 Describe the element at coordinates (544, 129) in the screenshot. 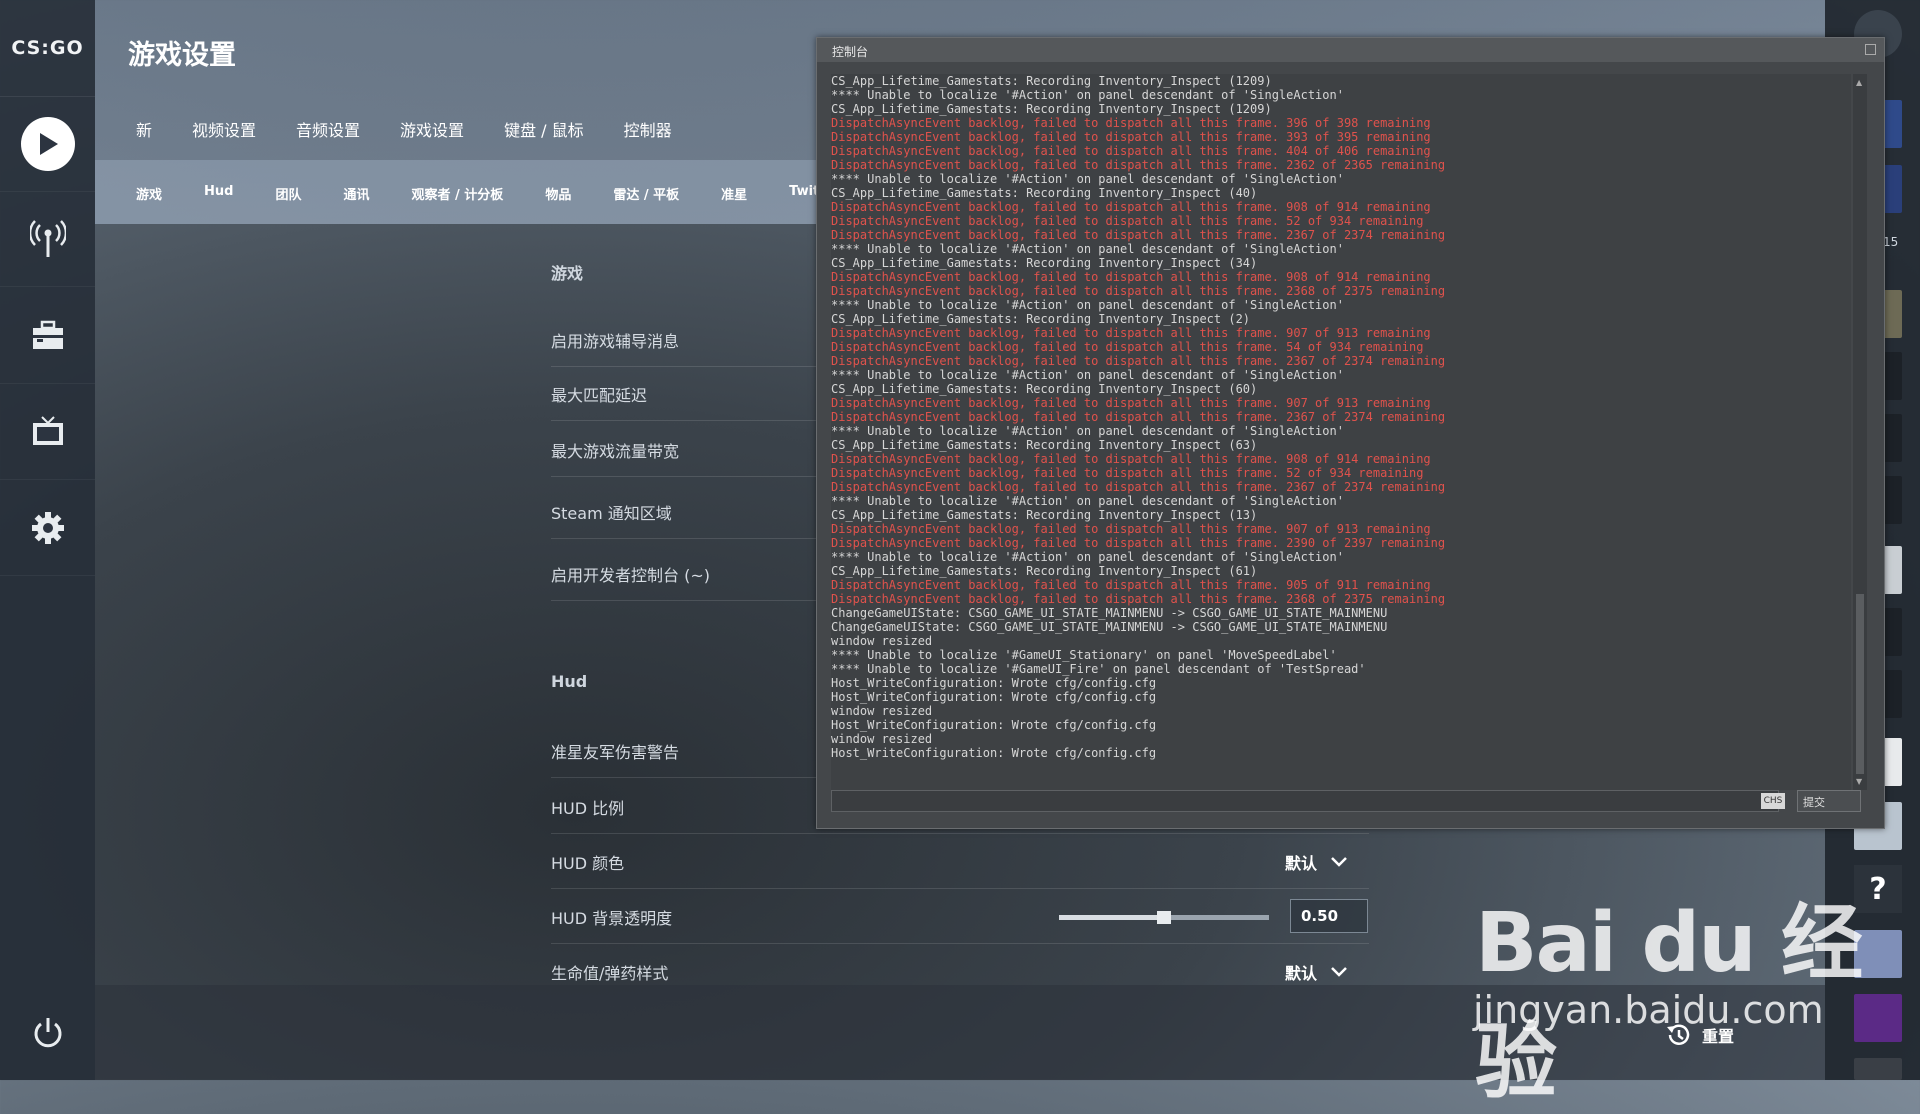

I see `tab-keyboard-mouse: 键盘 / 鼠标` at that location.